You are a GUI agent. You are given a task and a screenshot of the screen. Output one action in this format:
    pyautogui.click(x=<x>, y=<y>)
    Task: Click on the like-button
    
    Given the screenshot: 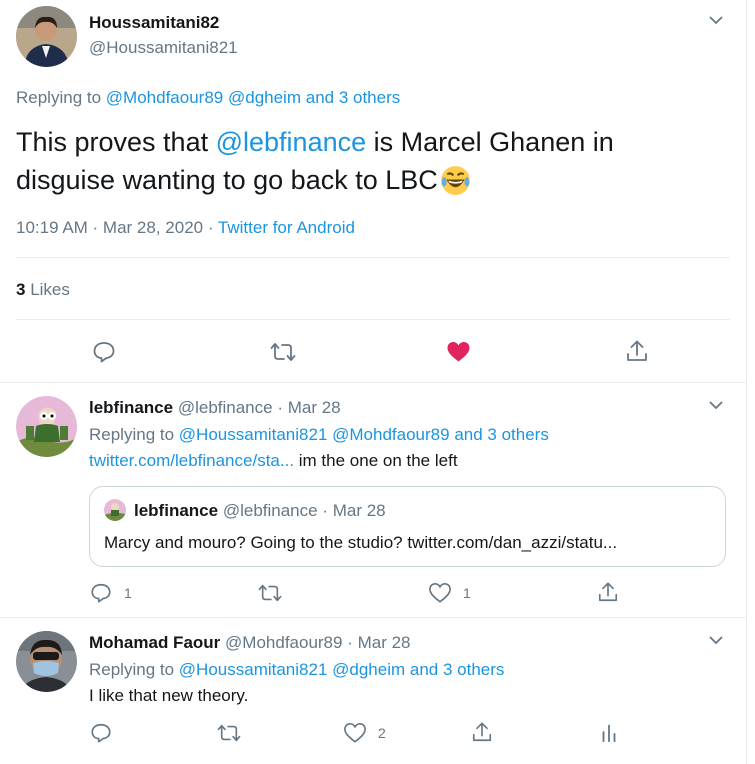 What is the action you would take?
    pyautogui.click(x=458, y=352)
    